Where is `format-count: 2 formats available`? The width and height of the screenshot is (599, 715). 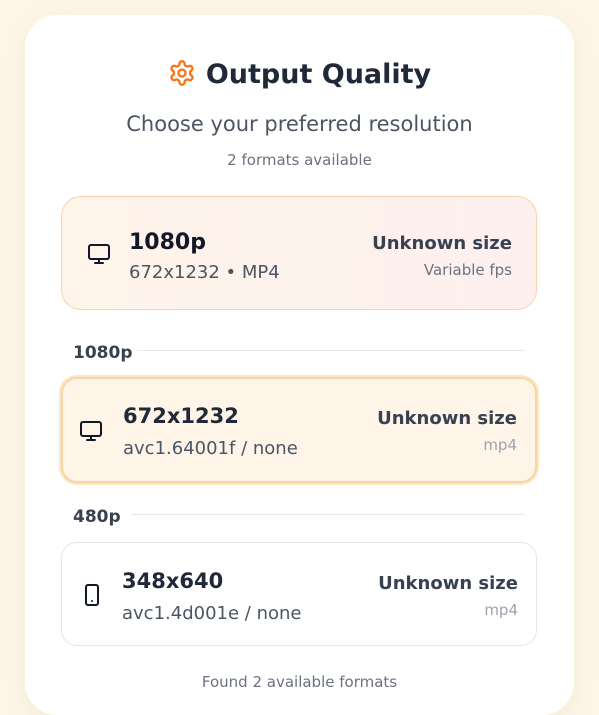
format-count: 2 formats available is located at coordinates (299, 160).